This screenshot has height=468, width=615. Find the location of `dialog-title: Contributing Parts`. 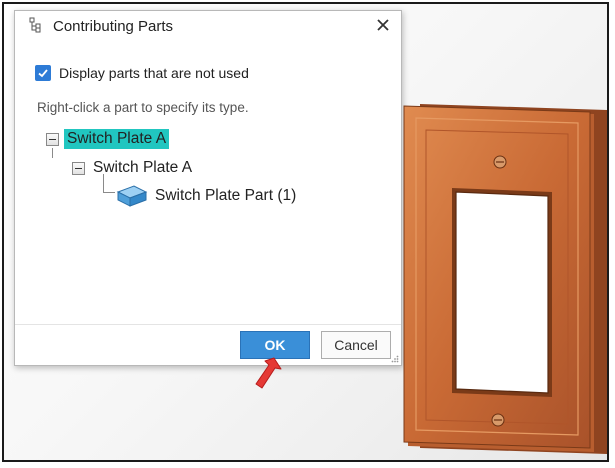

dialog-title: Contributing Parts is located at coordinates (113, 26).